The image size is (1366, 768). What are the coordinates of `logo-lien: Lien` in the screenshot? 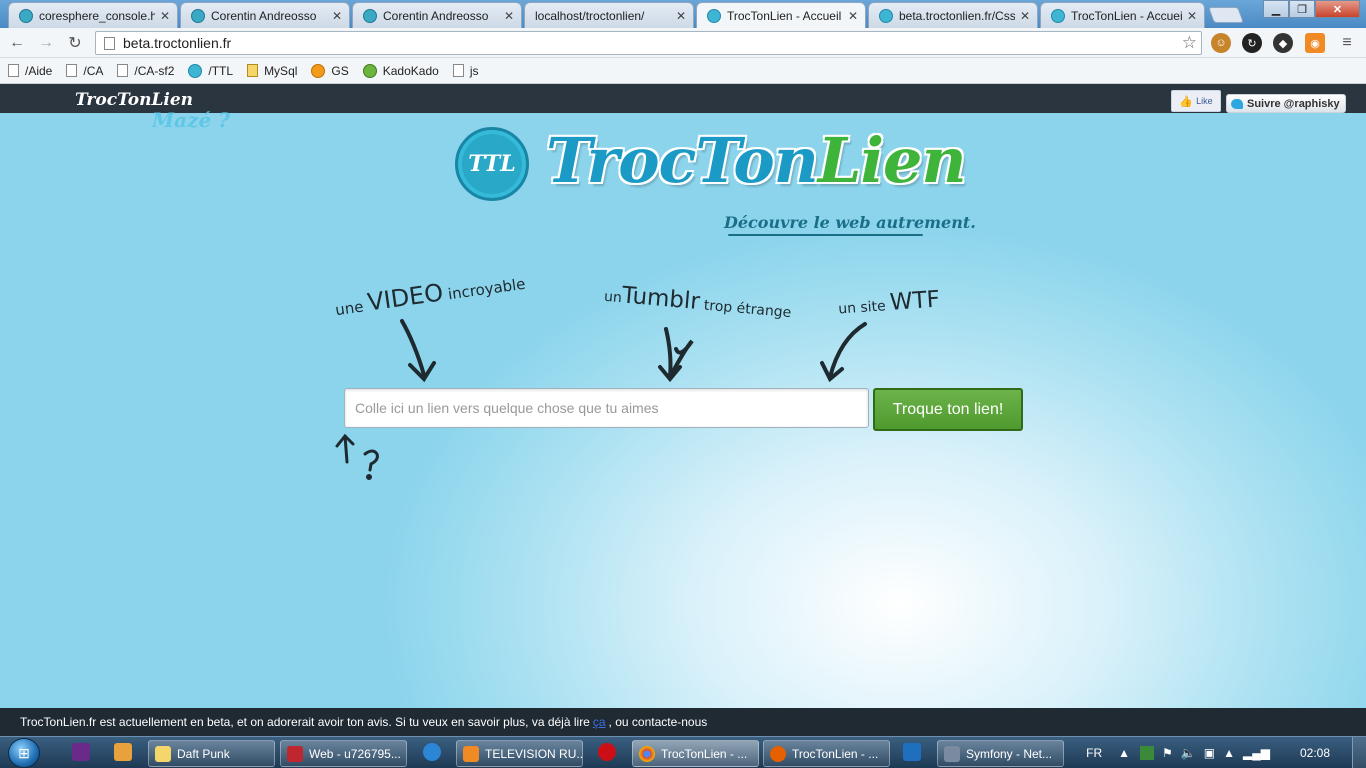 It's located at (892, 160).